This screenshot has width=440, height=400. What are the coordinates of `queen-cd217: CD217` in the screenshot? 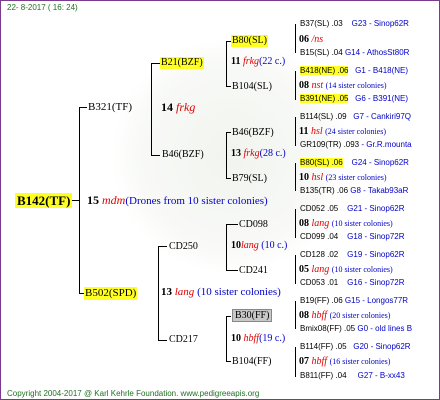 It's located at (183, 340).